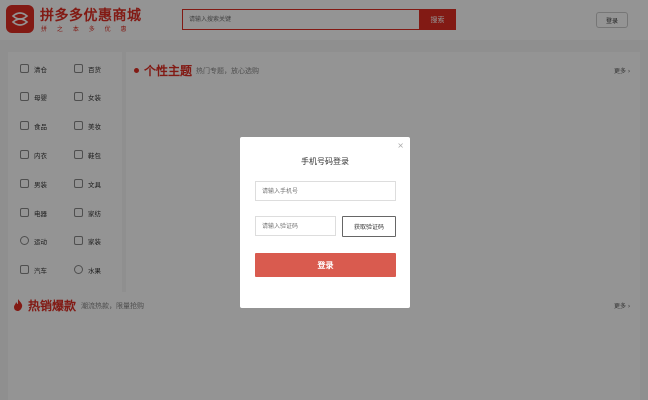 Image resolution: width=648 pixels, height=400 pixels. Describe the element at coordinates (400, 145) in the screenshot. I see `close-icon: ×` at that location.